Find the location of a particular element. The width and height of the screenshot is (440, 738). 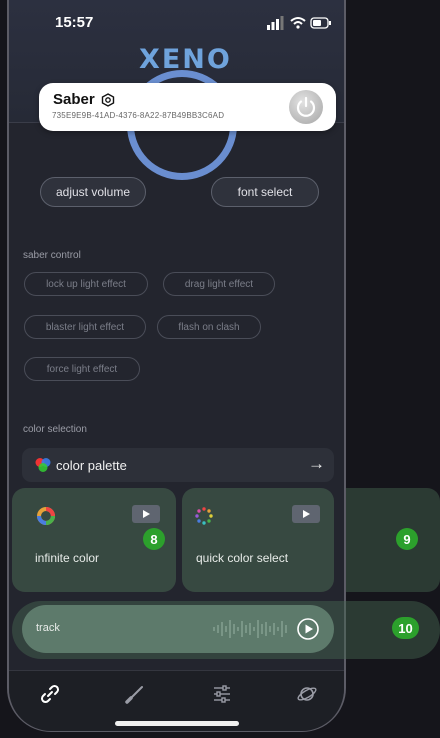

device-name: Saber is located at coordinates (74, 99).